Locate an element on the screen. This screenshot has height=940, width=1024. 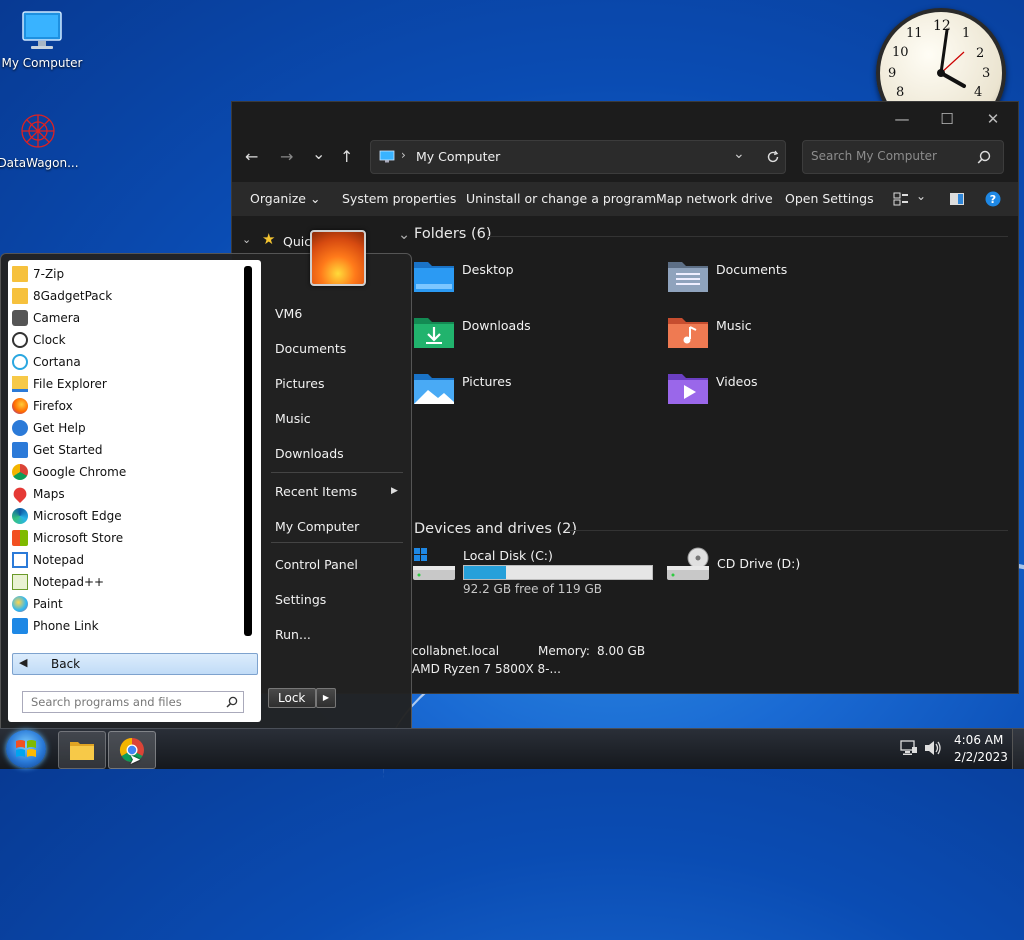
user-avatar is located at coordinates (338, 258).